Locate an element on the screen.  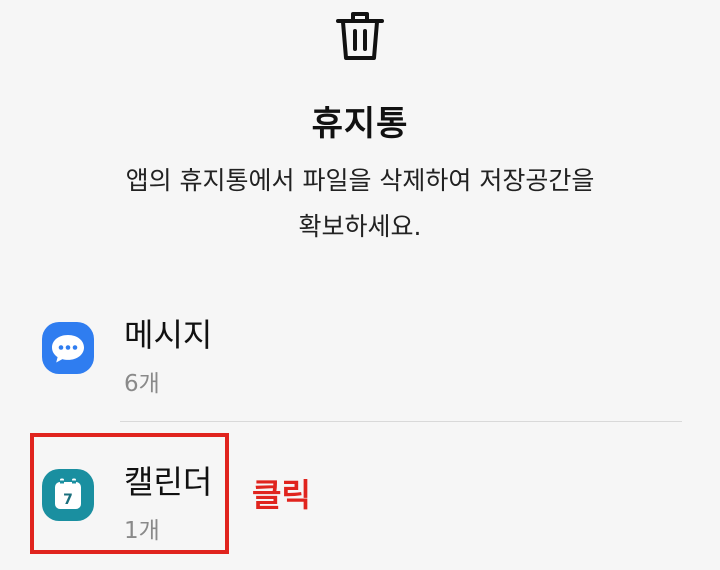
messages-icon is located at coordinates (68, 348).